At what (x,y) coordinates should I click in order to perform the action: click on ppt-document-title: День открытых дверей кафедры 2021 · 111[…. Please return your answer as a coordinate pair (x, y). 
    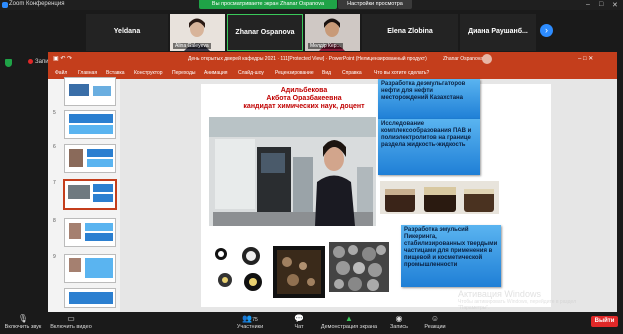
    Looking at the image, I should click on (307, 59).